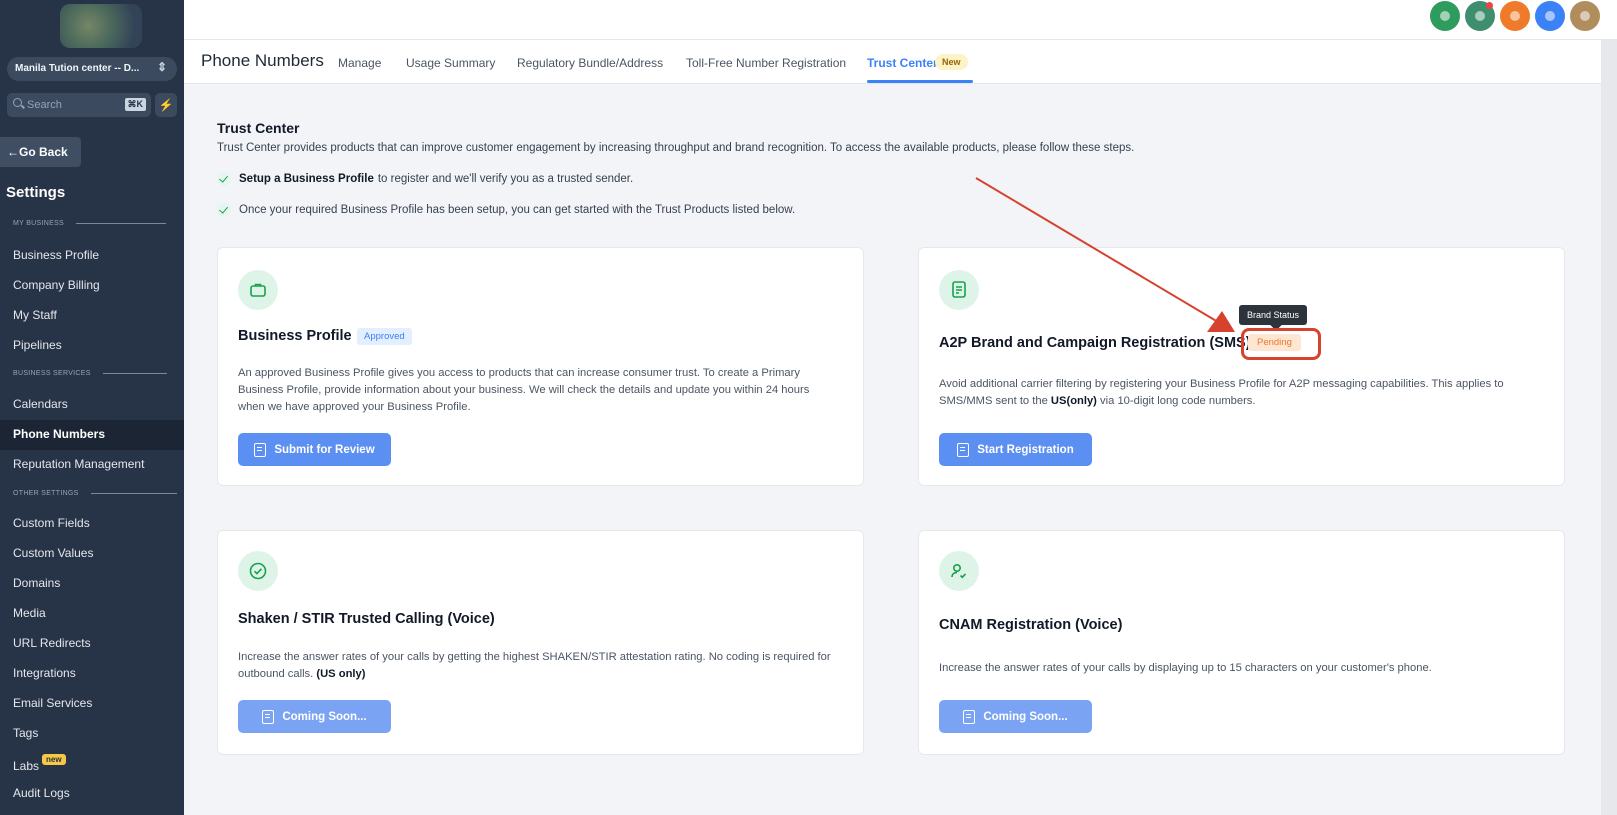 This screenshot has width=1617, height=815. I want to click on sidebar-item-custom-fields: Custom Fields, so click(51, 523).